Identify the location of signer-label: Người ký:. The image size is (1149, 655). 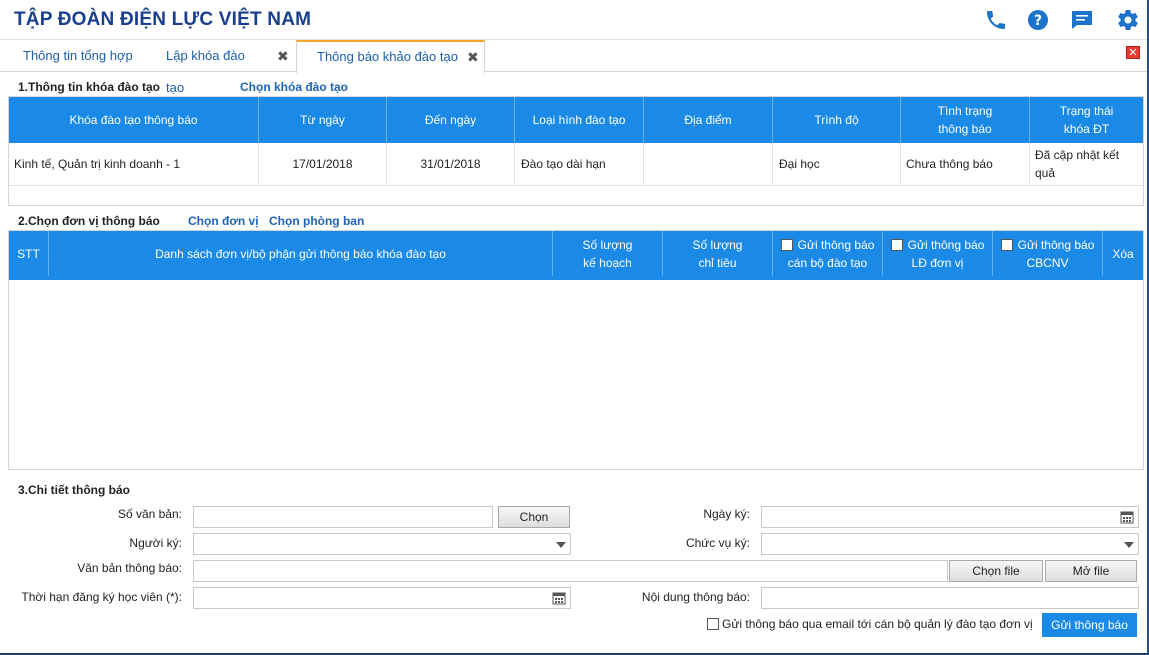
(155, 543).